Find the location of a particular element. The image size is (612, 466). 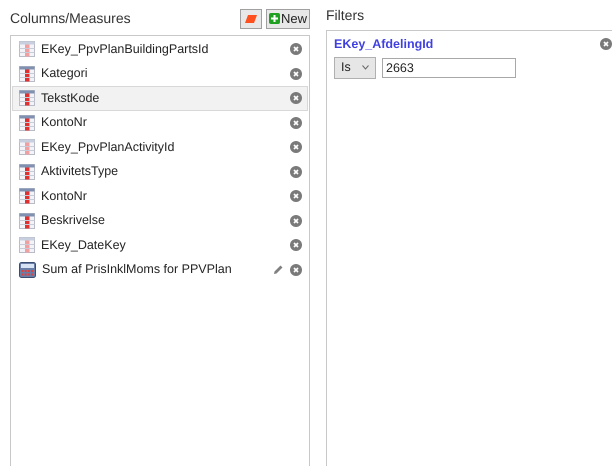

column-item: EKey_DateKey is located at coordinates (160, 245).